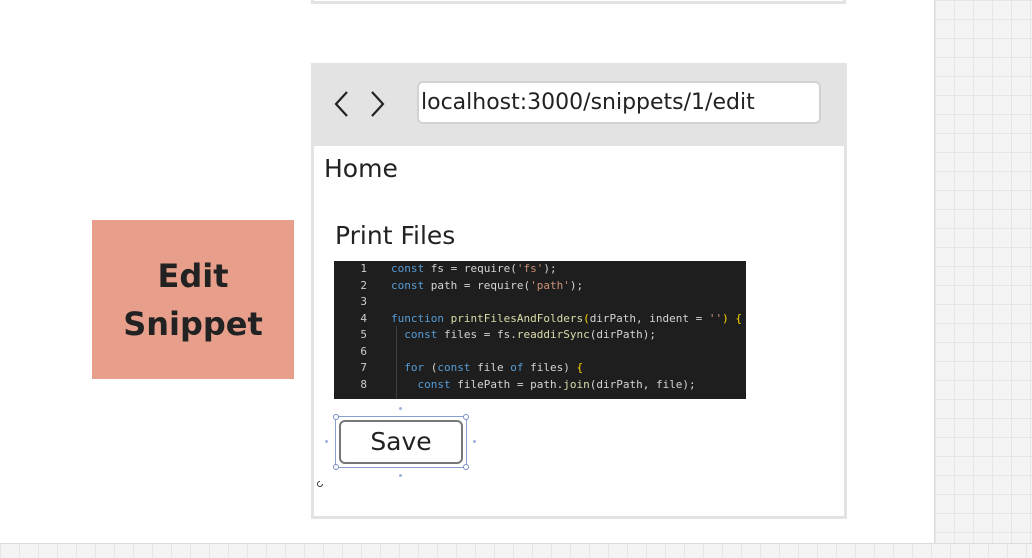 The width and height of the screenshot is (1032, 558). What do you see at coordinates (458, 368) in the screenshot?
I see `code-line: 7 for (const file of files) {` at bounding box center [458, 368].